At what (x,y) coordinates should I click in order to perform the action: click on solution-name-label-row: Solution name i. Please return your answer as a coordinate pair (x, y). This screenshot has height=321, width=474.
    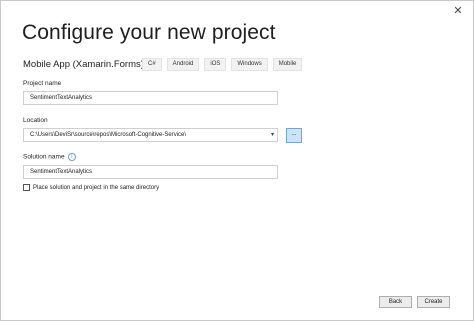
    Looking at the image, I should click on (49, 157).